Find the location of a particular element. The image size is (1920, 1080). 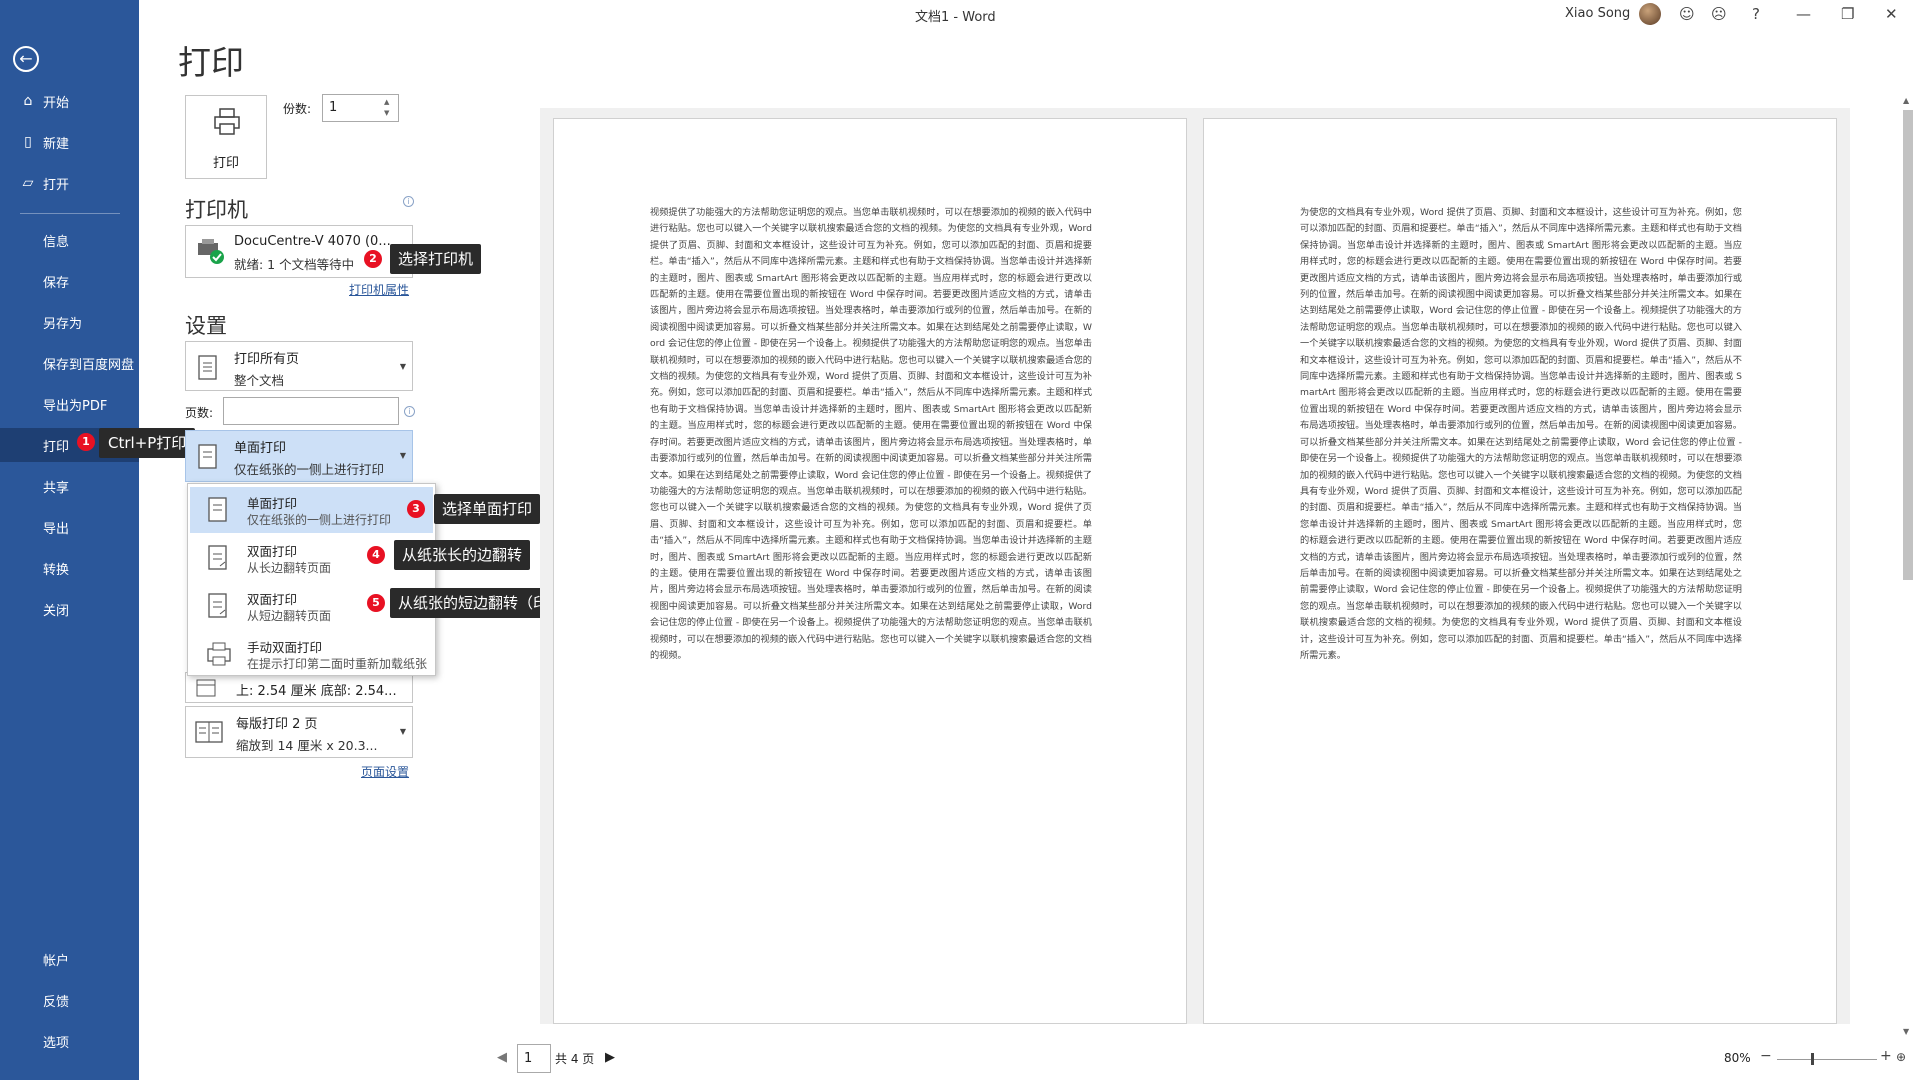

next-page-icon: ▶ is located at coordinates (610, 1057).